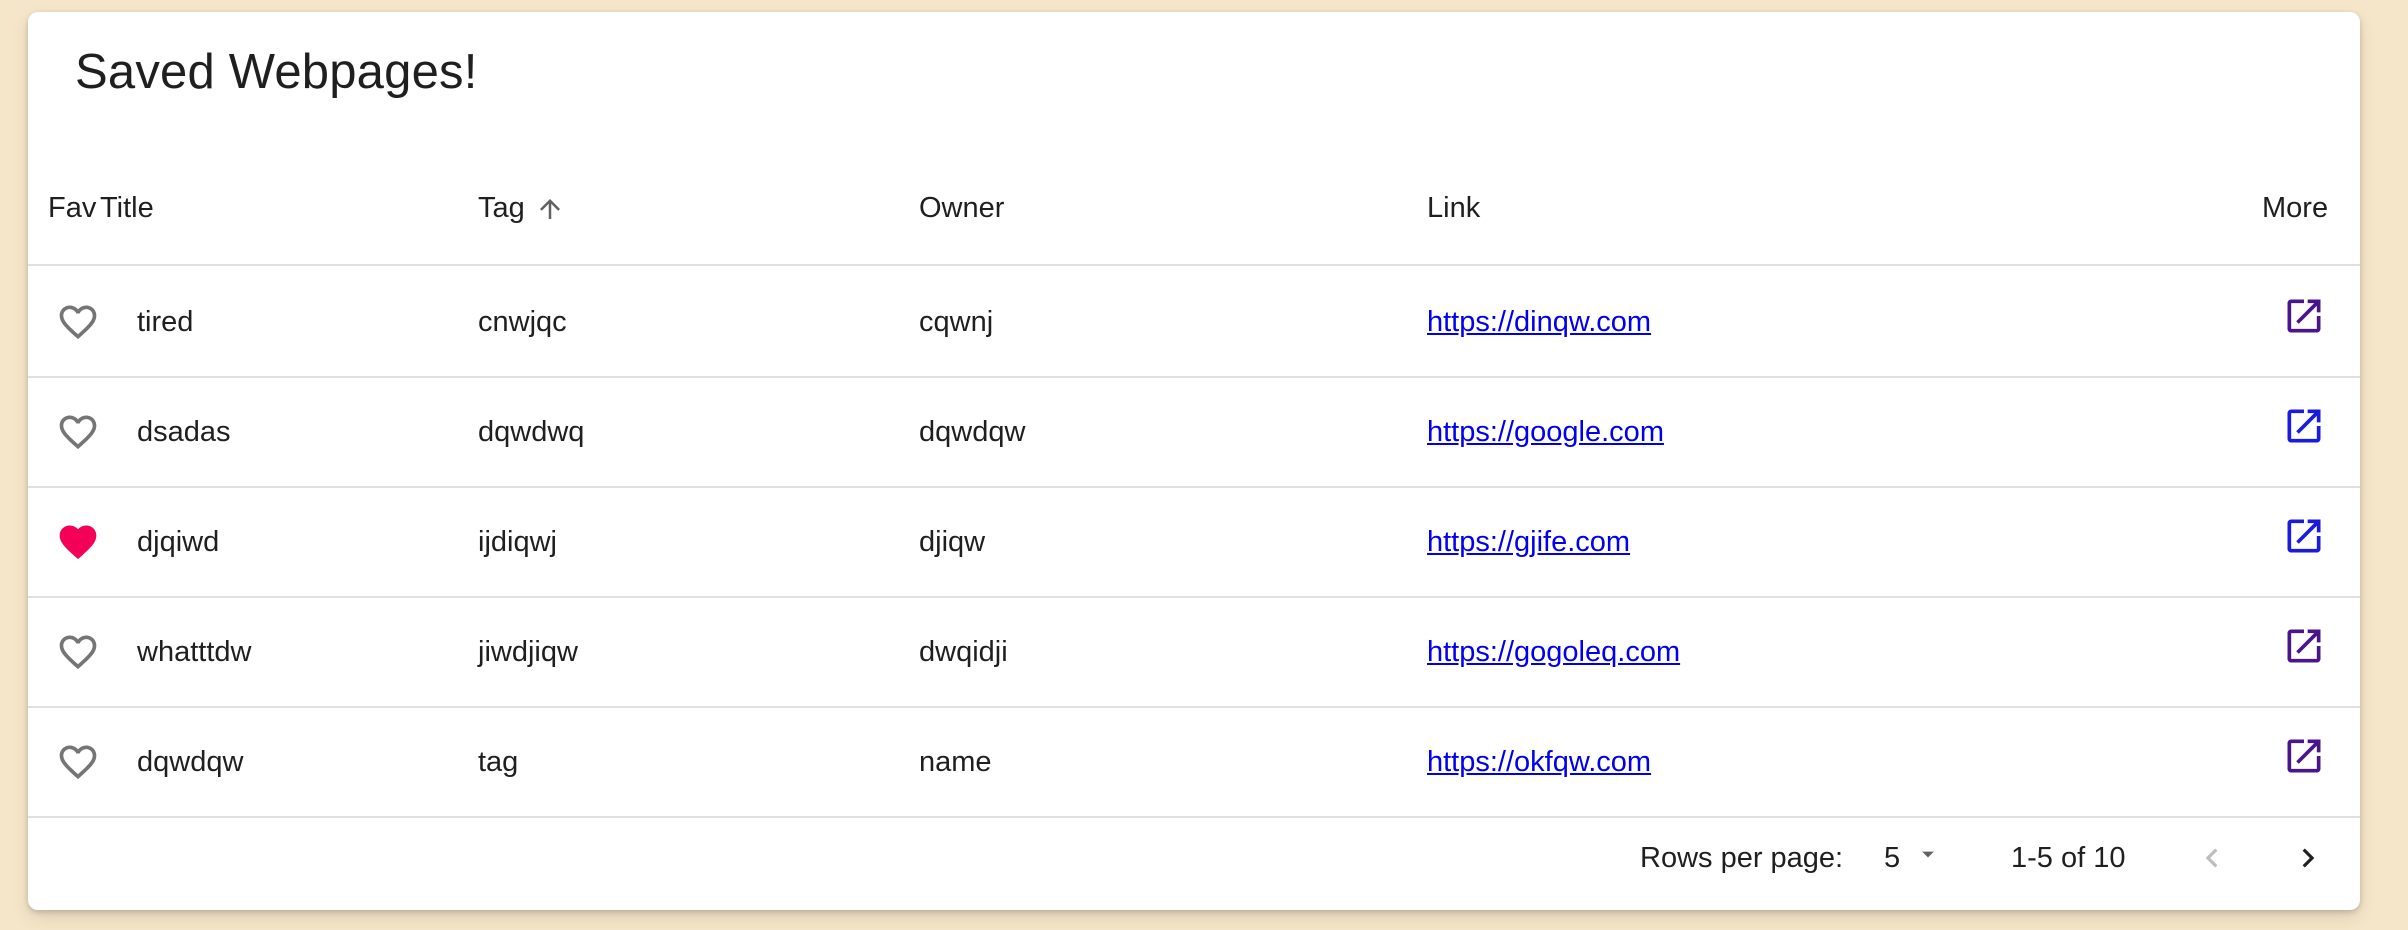 The width and height of the screenshot is (2408, 930). I want to click on link-cell: https://dinqw.com, so click(1539, 322).